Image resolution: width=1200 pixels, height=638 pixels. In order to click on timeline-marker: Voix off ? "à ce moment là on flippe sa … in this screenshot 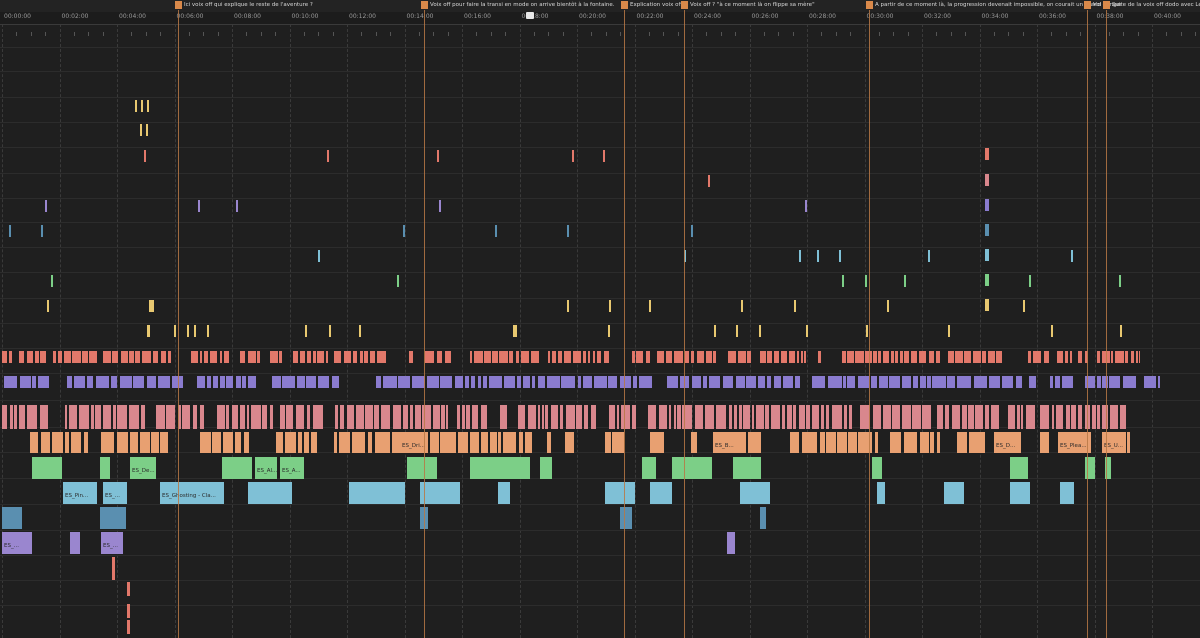, I will do `click(748, 5)`.